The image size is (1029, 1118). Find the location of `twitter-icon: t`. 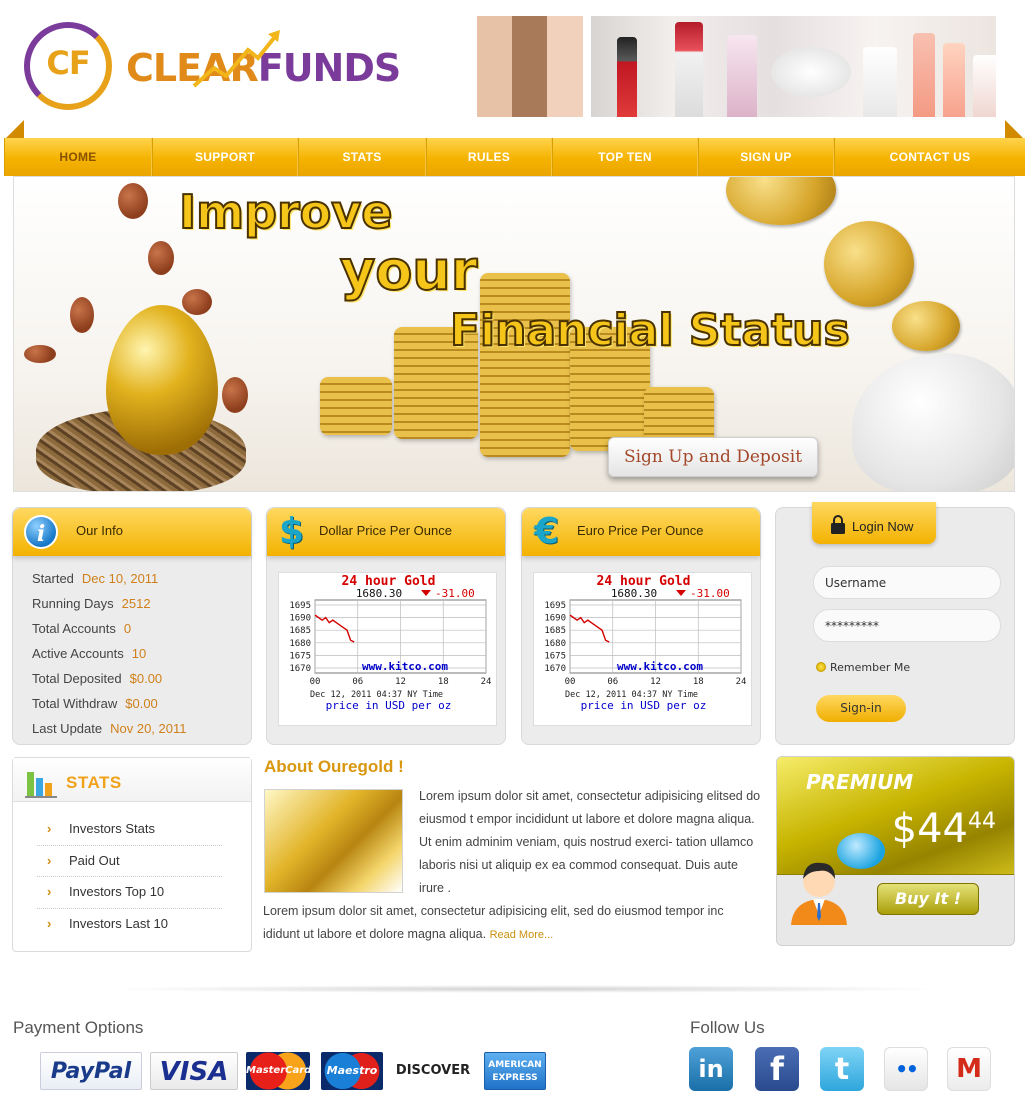

twitter-icon: t is located at coordinates (842, 1069).